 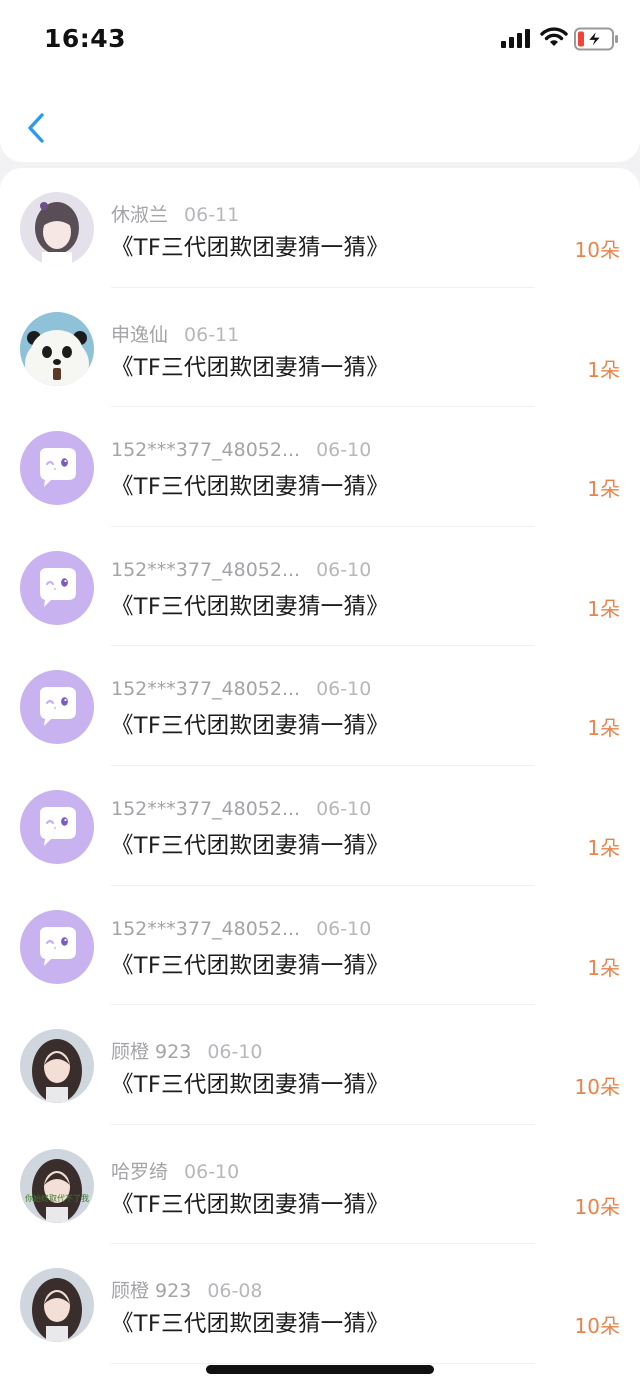 What do you see at coordinates (320, 1304) in the screenshot?
I see `list-item: 顾橙 923 06-08 《TF三代团欺团妻猜一猜》 10朵` at bounding box center [320, 1304].